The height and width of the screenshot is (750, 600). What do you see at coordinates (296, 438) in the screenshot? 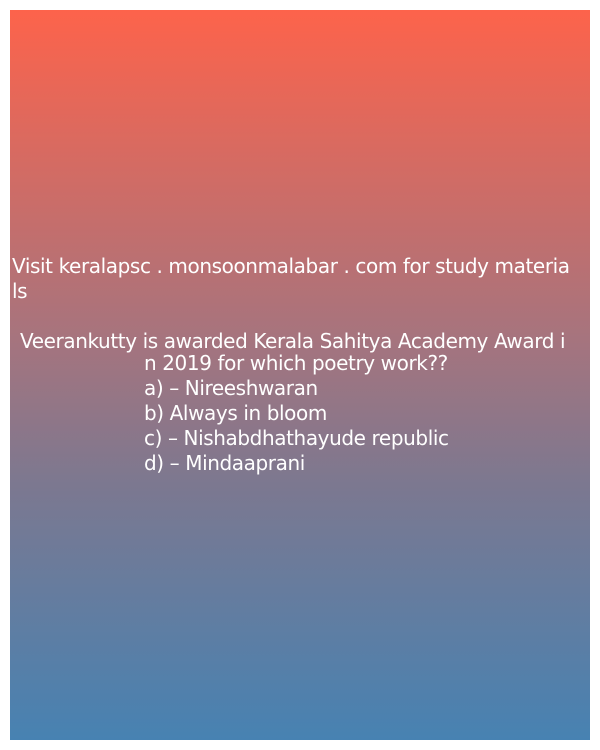
I see `option-c: c) – Nishabdhathayude republic` at bounding box center [296, 438].